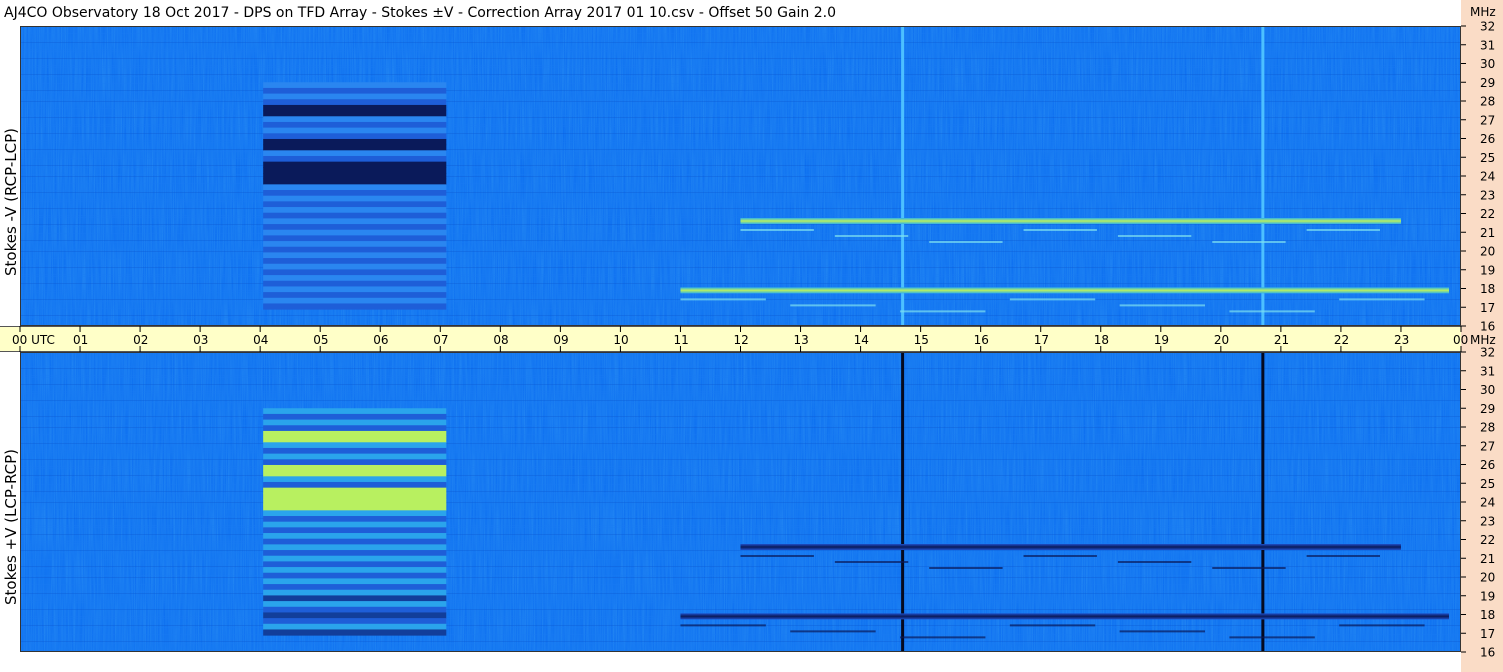 This screenshot has height=672, width=1503. What do you see at coordinates (1487, 289) in the screenshot?
I see `frequency-tick-label: 18` at bounding box center [1487, 289].